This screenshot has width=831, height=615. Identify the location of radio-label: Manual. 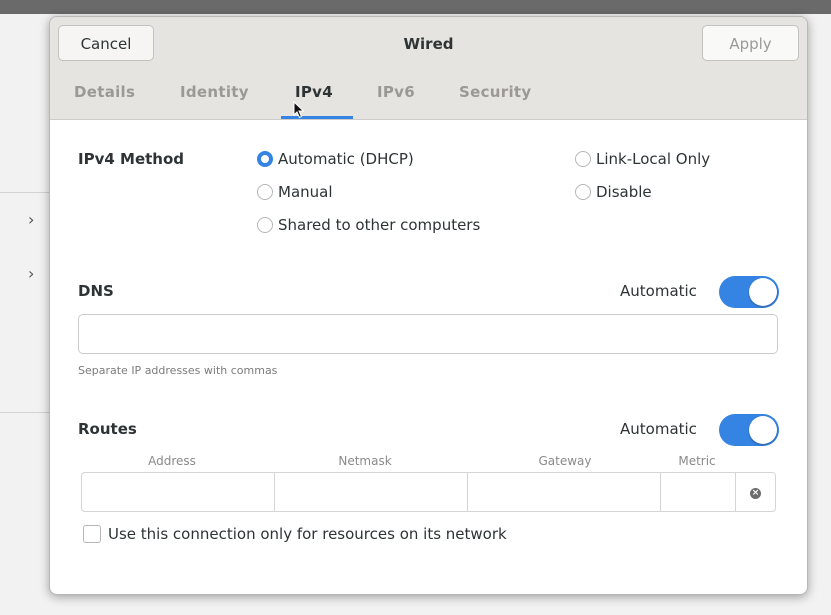
(305, 192).